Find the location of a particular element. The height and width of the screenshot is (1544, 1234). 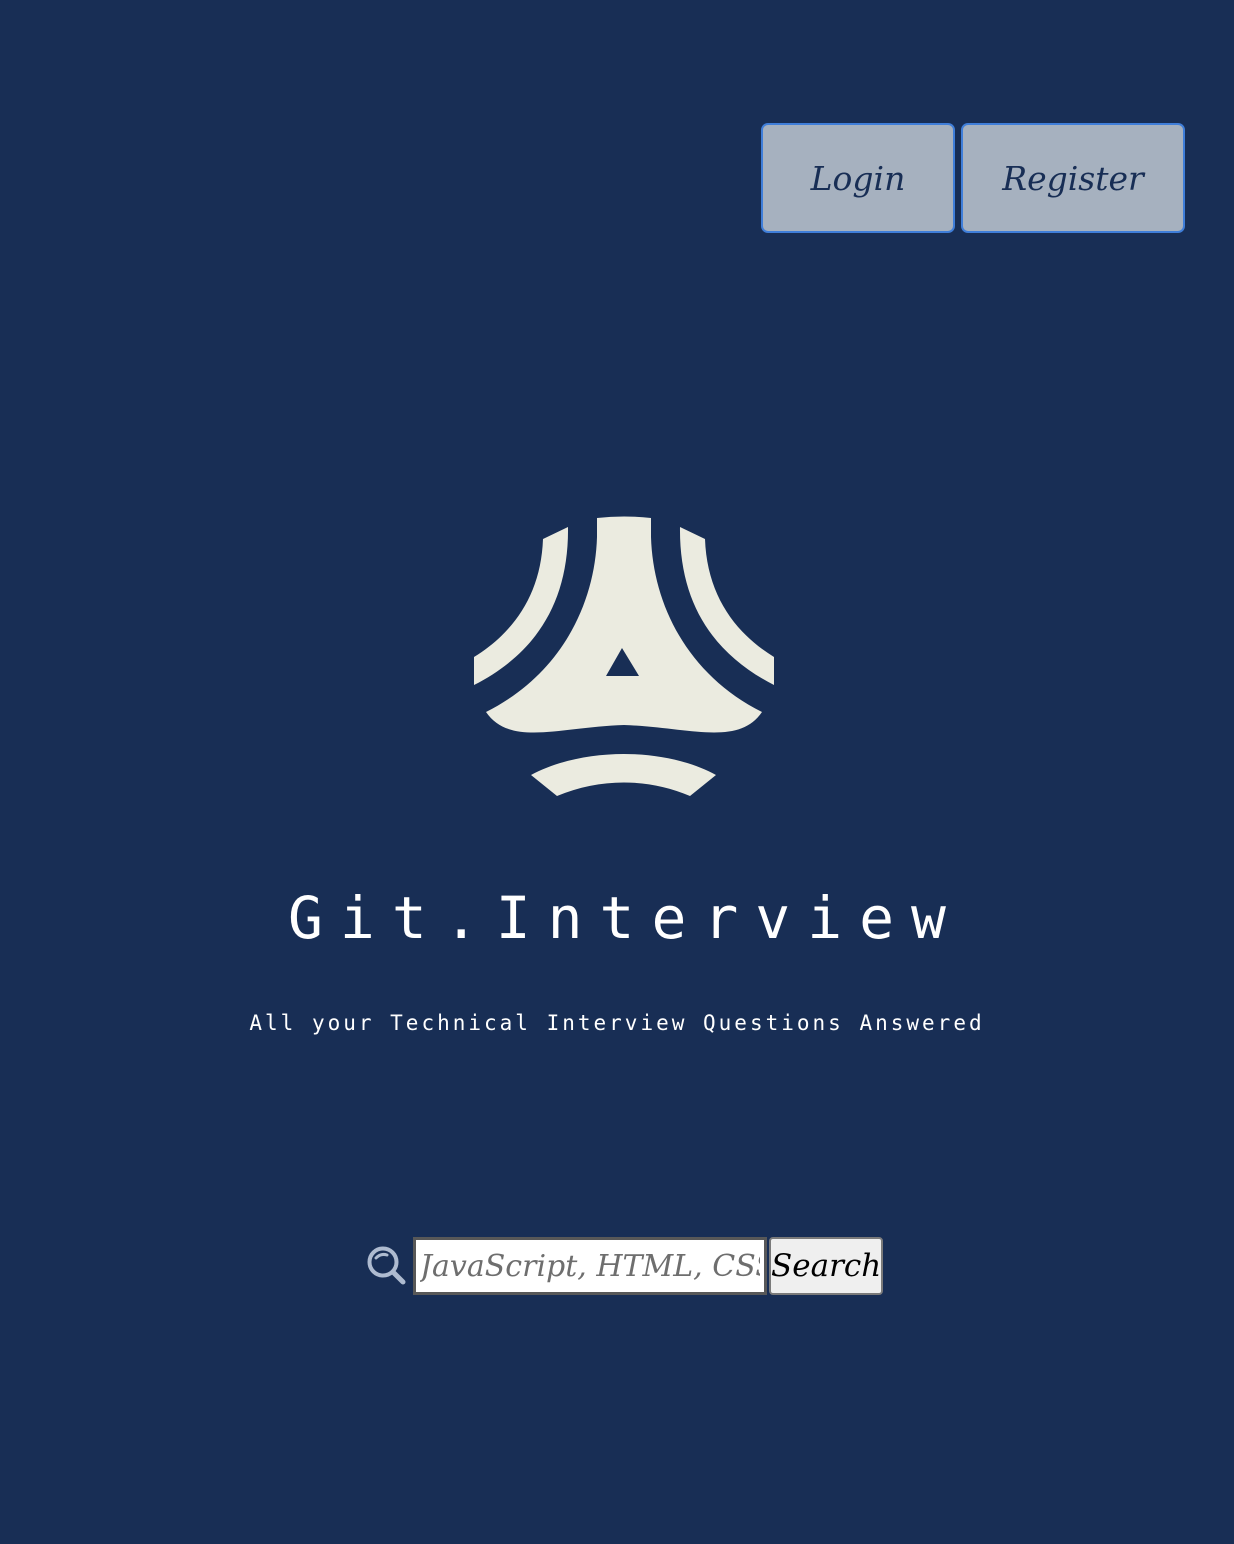

search-input is located at coordinates (590, 1266).